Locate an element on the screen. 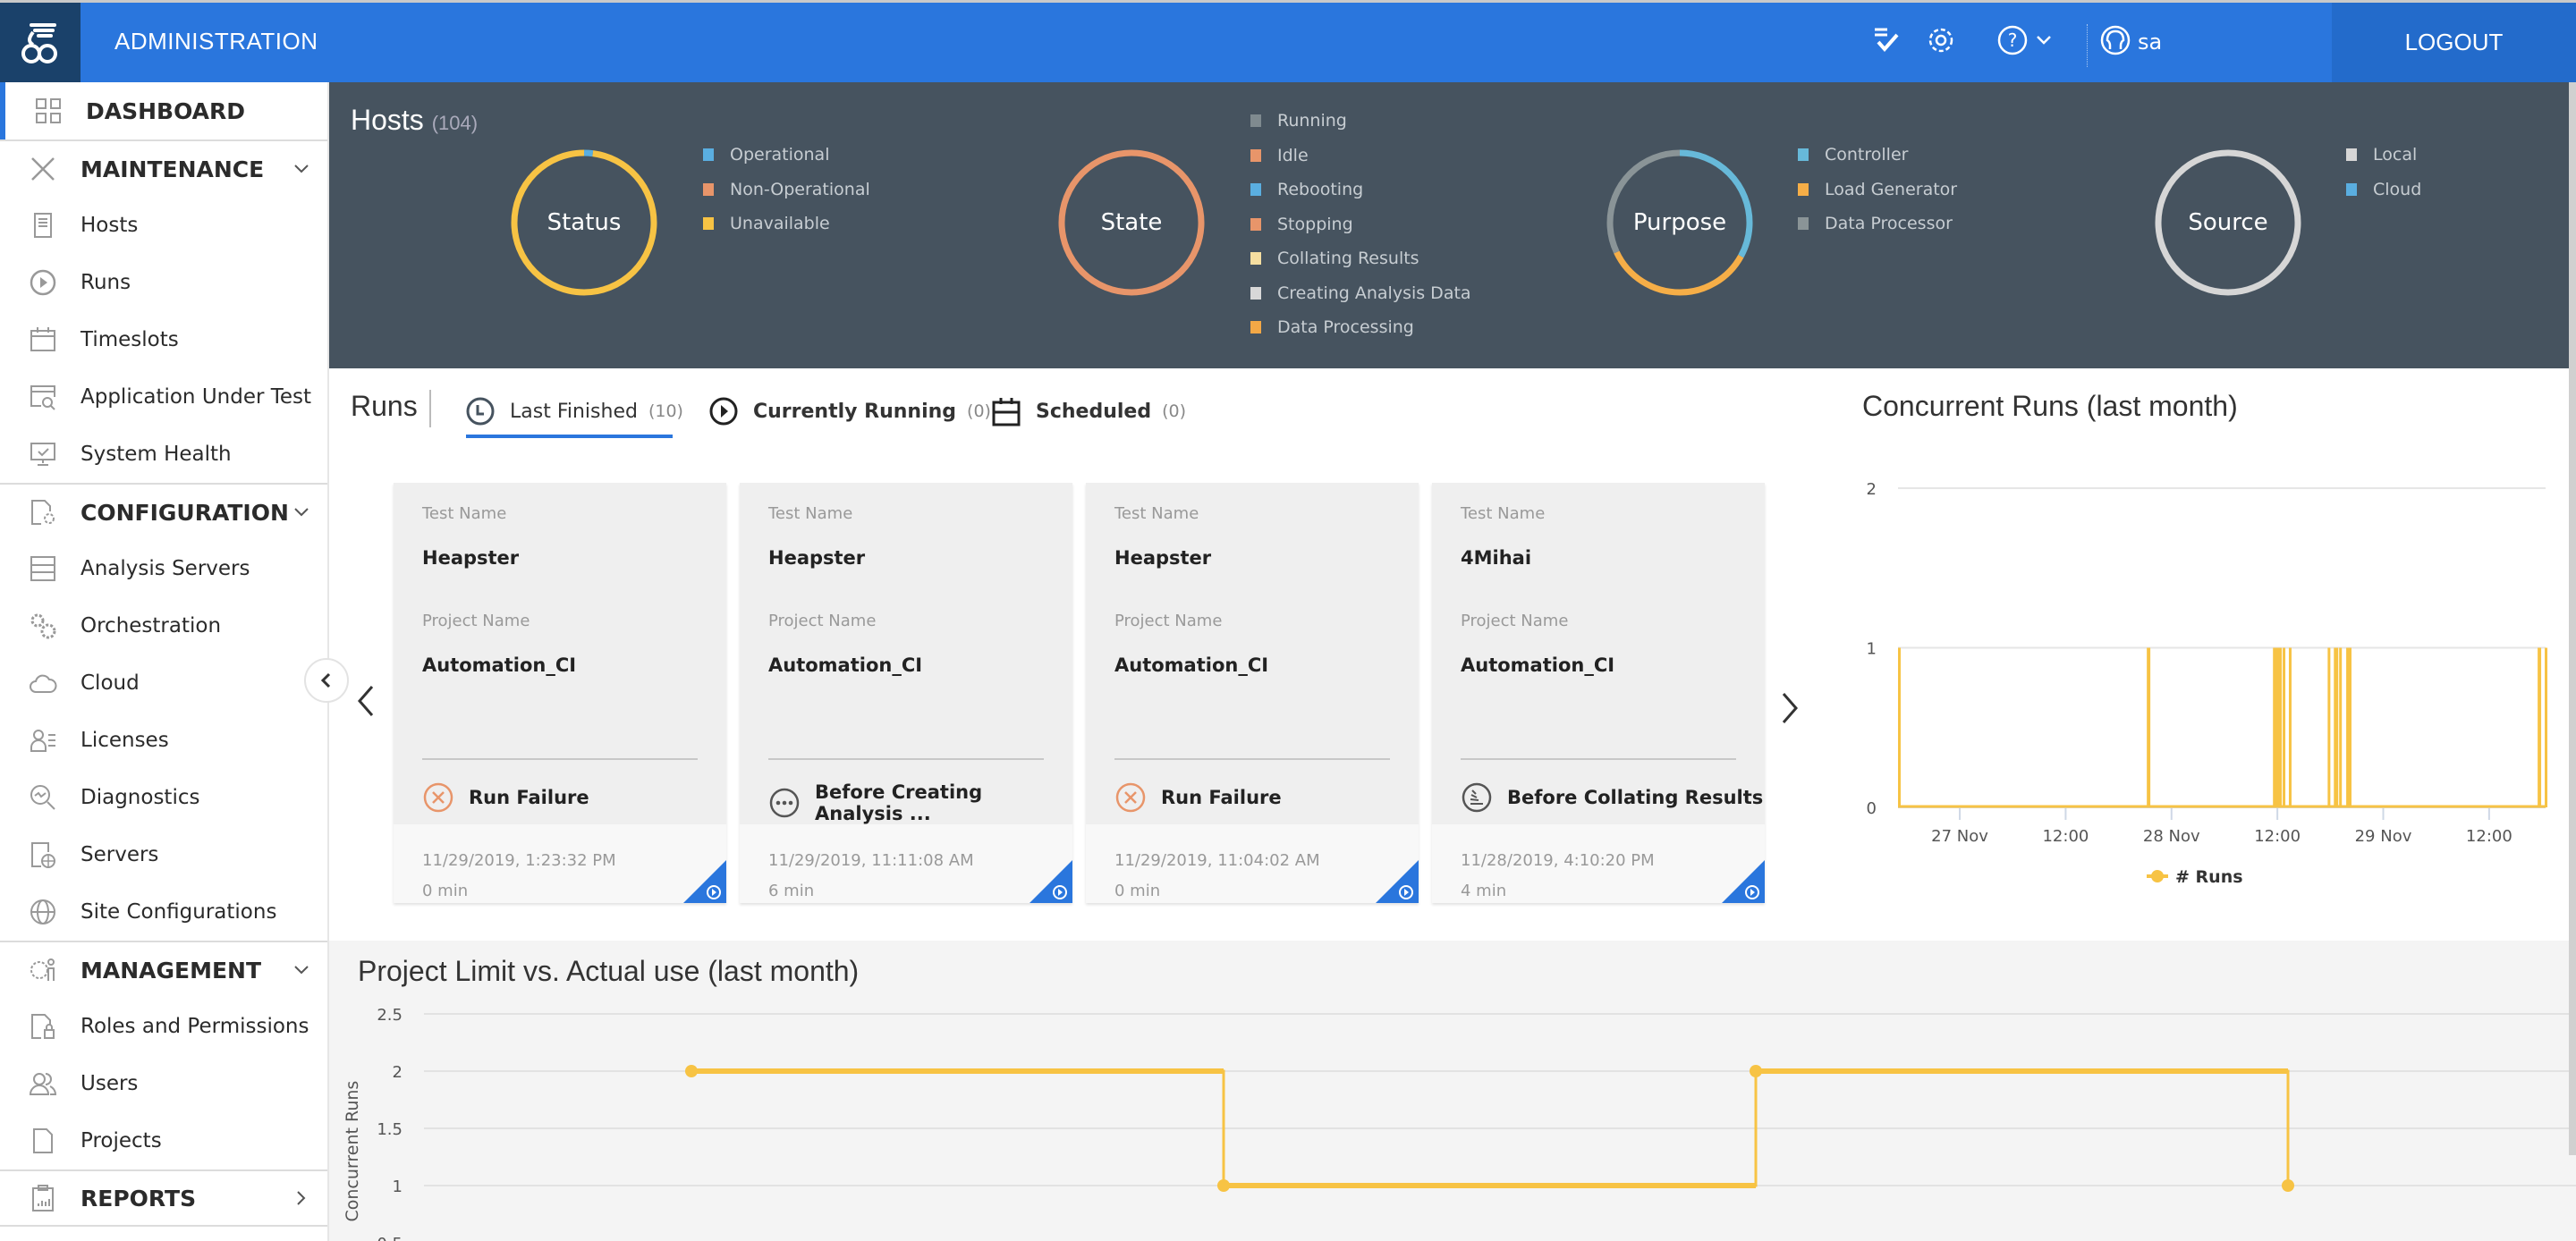 The width and height of the screenshot is (2576, 1241). donut-source: Source is located at coordinates (2228, 223).